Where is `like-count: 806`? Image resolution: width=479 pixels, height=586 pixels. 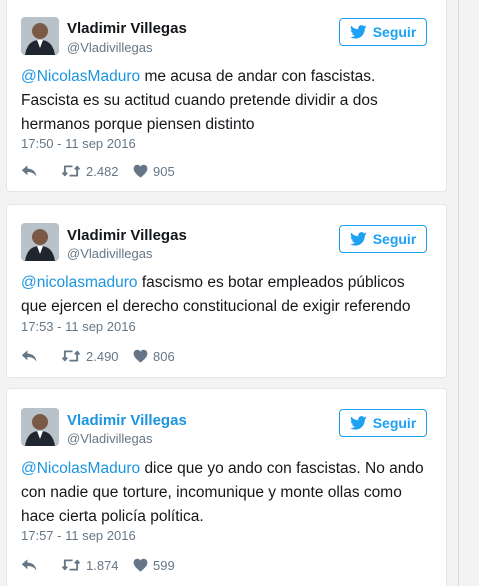
like-count: 806 is located at coordinates (164, 356).